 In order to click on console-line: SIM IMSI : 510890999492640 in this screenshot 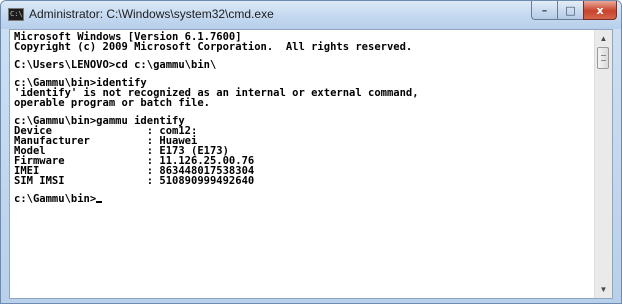, I will do `click(304, 181)`.